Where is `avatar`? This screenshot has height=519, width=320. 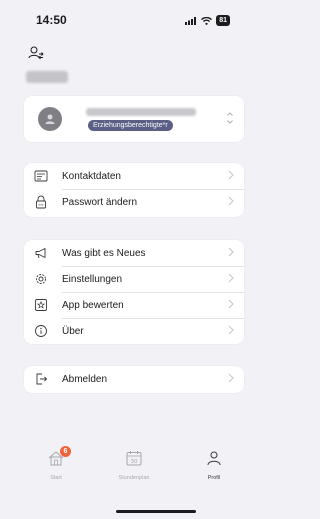
avatar is located at coordinates (50, 119).